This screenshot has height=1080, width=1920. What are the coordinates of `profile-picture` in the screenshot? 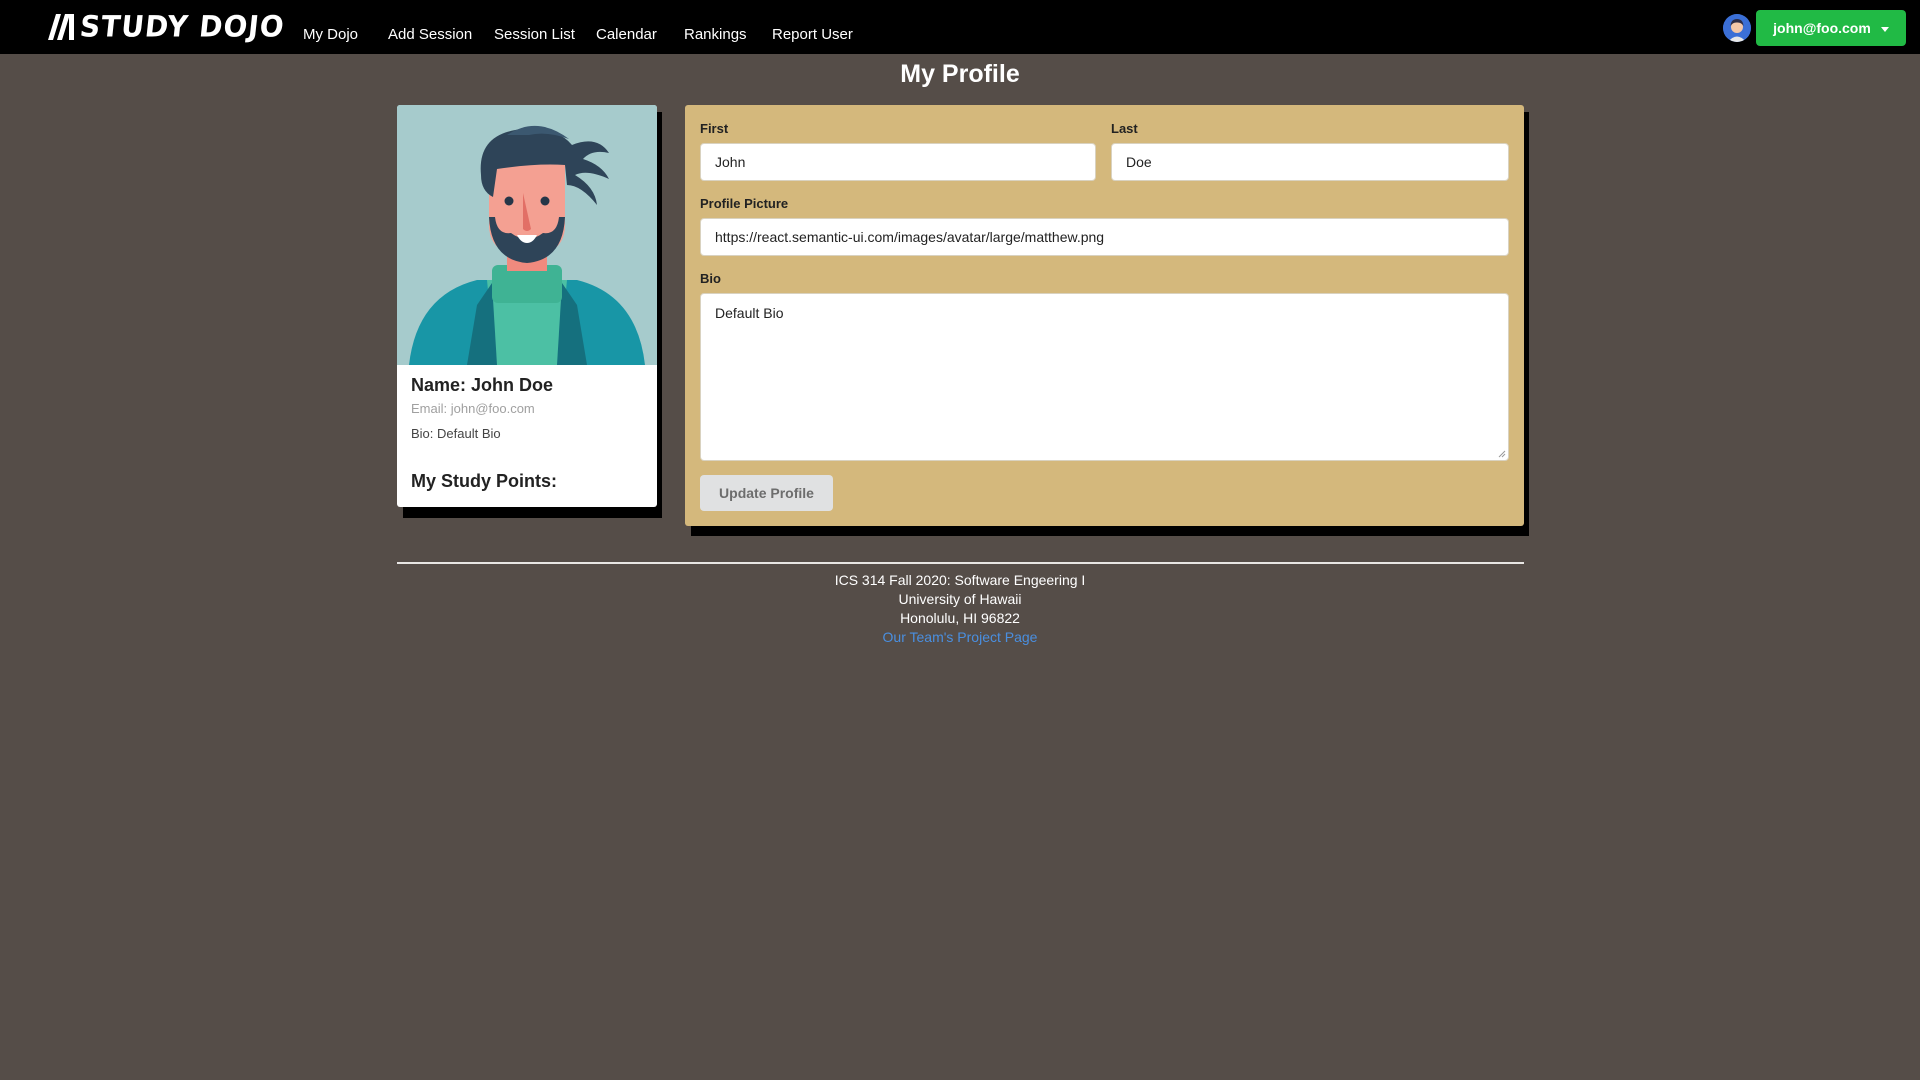 It's located at (527, 235).